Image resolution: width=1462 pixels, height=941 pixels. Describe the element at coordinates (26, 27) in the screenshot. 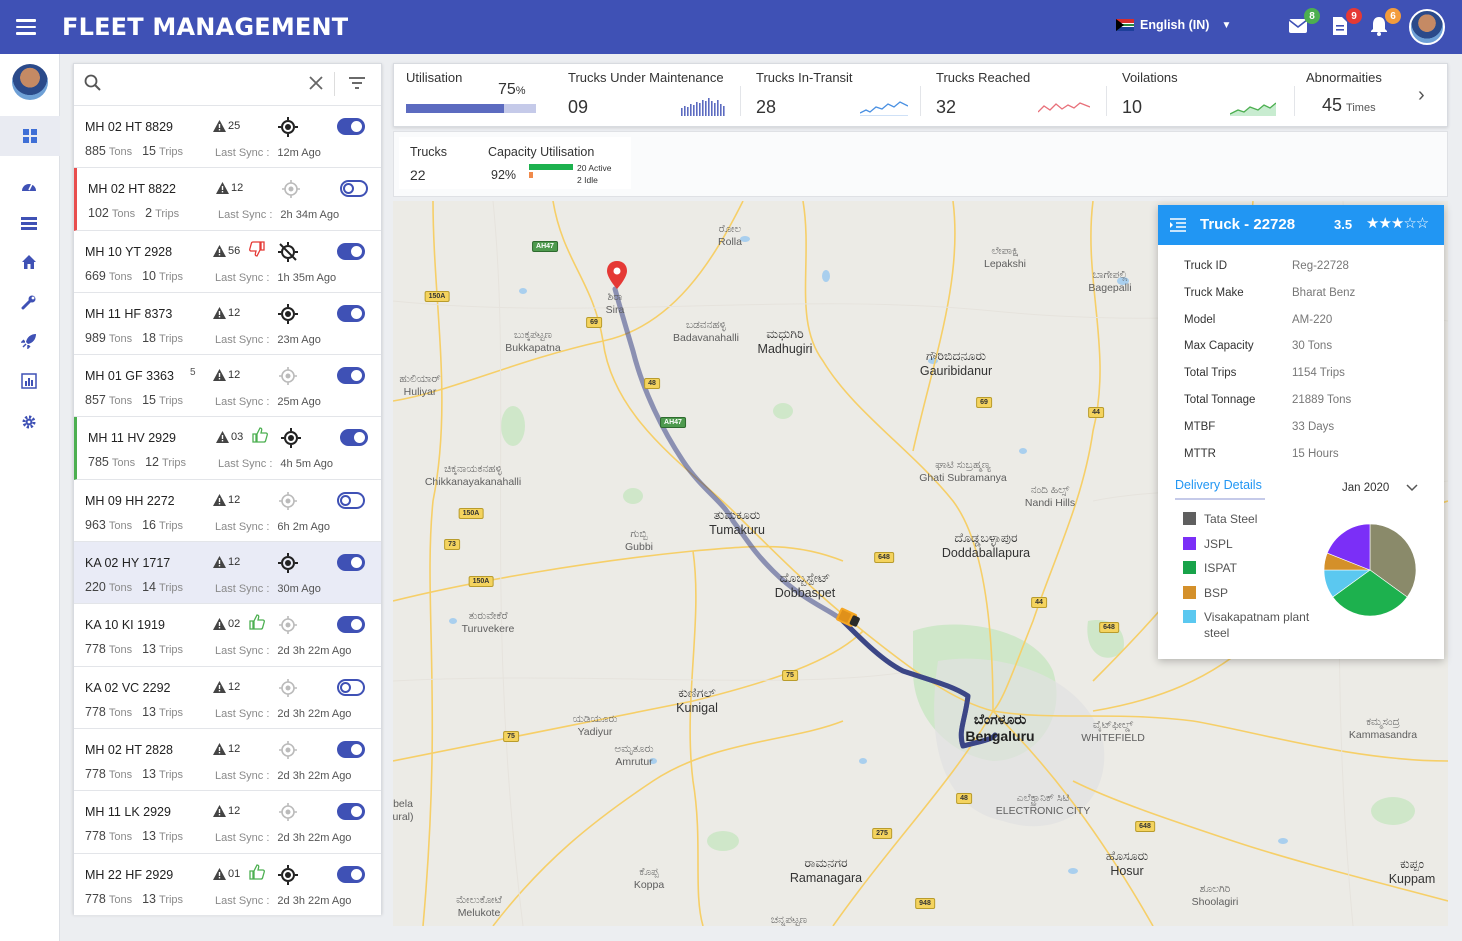

I see `menu-icon` at that location.